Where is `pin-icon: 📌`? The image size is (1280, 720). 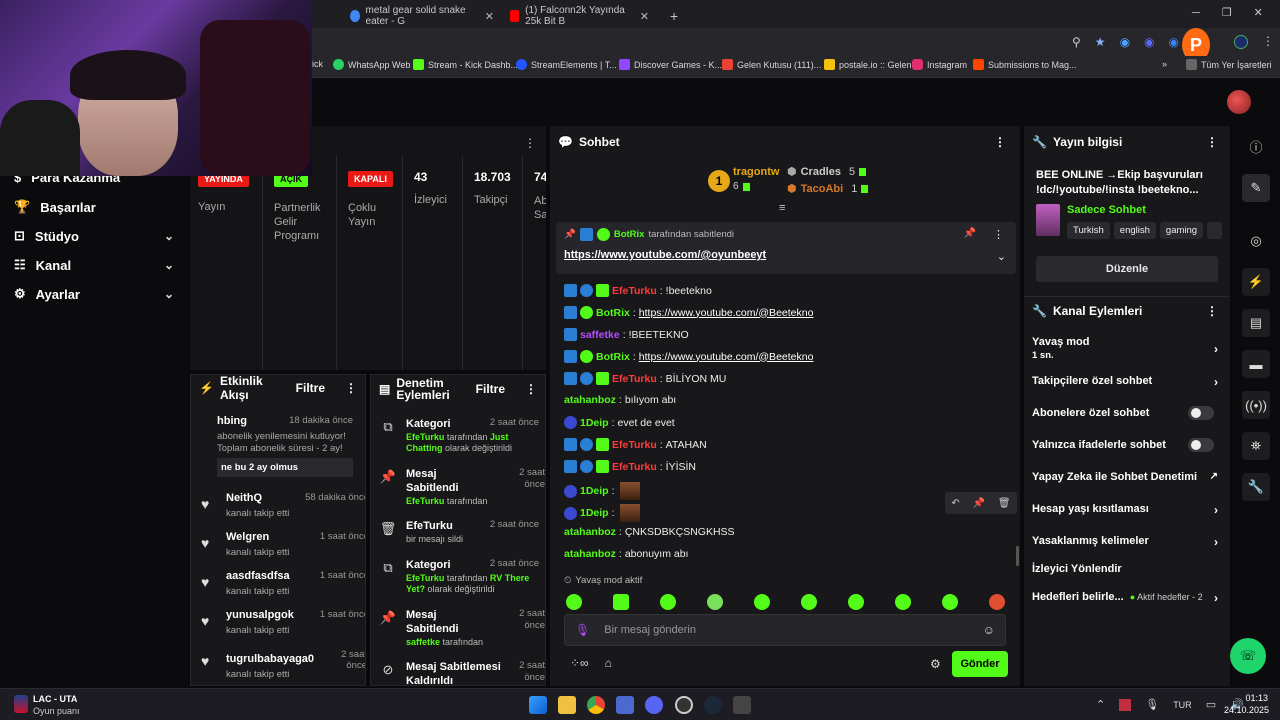 pin-icon: 📌 is located at coordinates (970, 233).